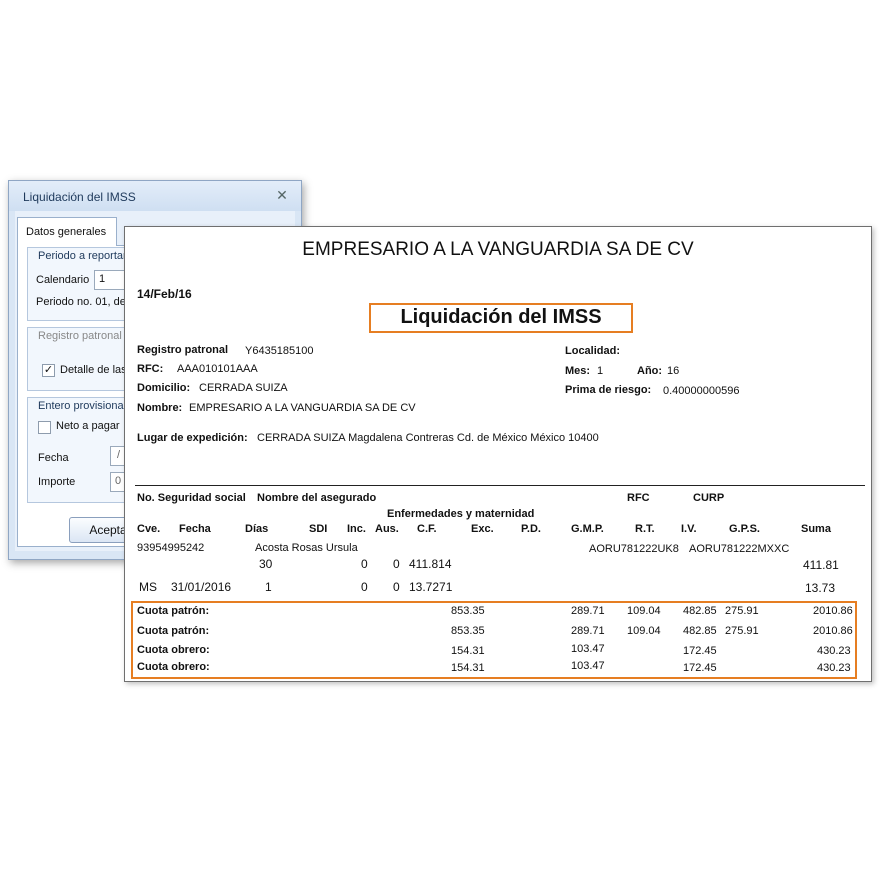 This screenshot has width=880, height=880. Describe the element at coordinates (279, 351) in the screenshot. I see `registro-value: Y6435185100` at that location.